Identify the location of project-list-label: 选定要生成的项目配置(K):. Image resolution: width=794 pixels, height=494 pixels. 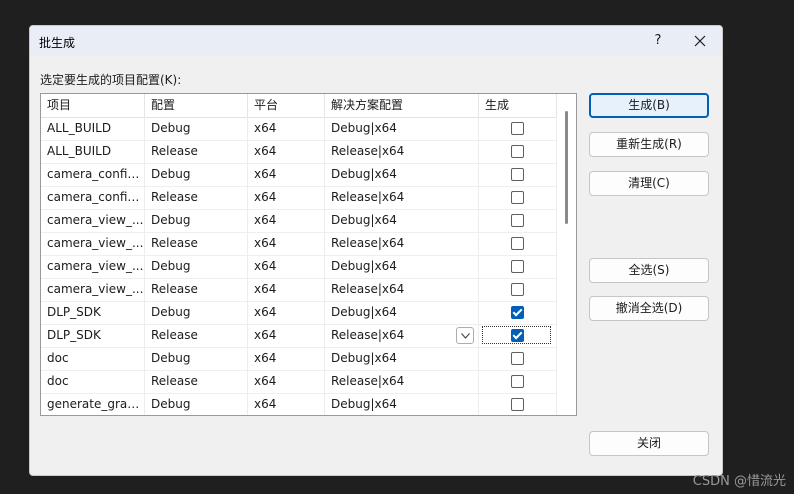
(111, 80).